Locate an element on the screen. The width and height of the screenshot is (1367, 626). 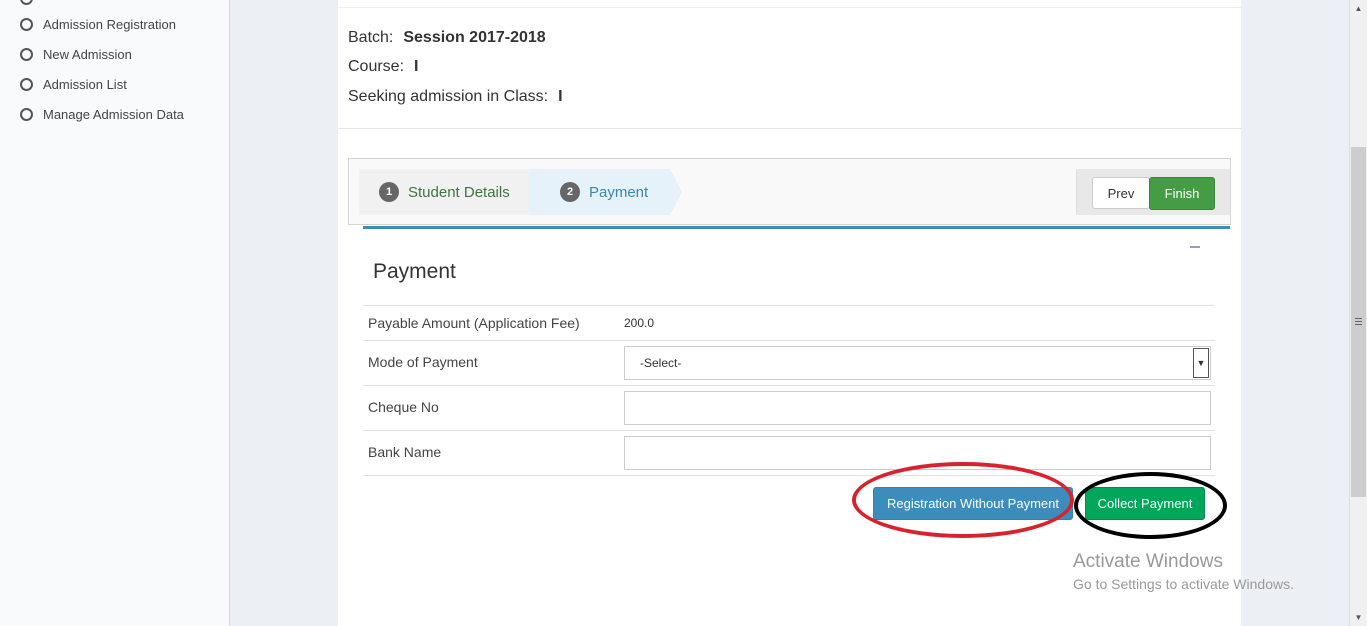
step-number: 1 is located at coordinates (389, 192).